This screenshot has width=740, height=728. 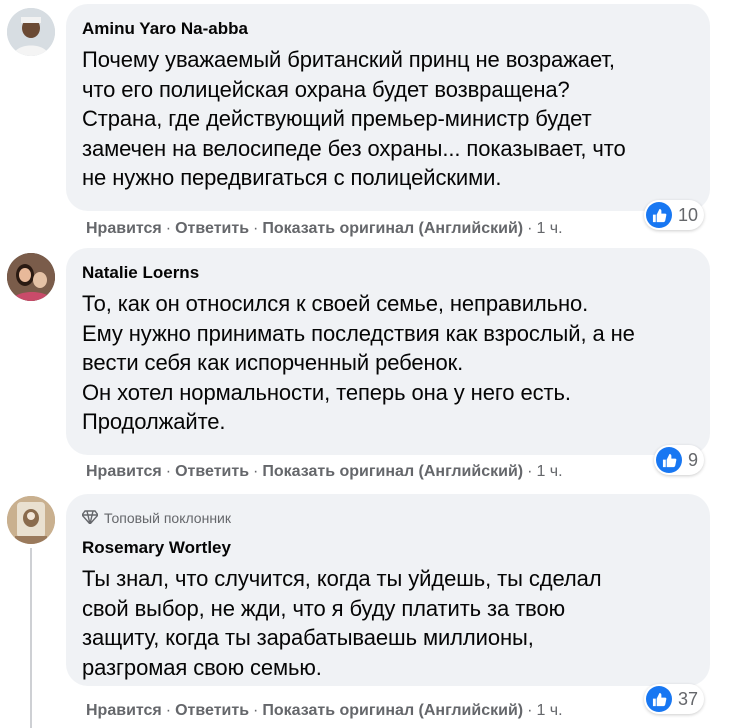 I want to click on reactions-pill: 9, so click(x=679, y=460).